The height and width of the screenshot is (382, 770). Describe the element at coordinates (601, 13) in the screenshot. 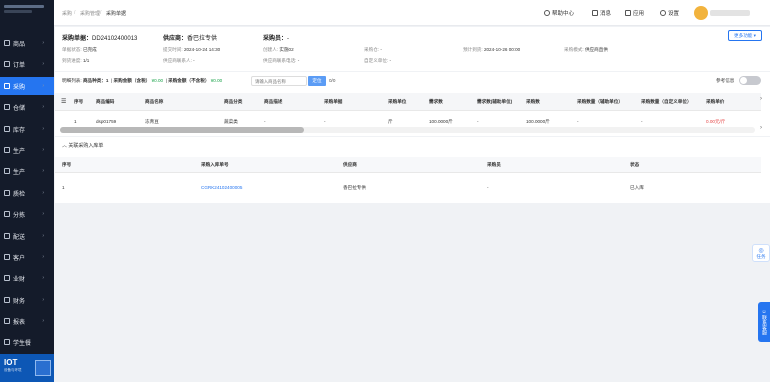

I see `messages-link: 消息` at that location.